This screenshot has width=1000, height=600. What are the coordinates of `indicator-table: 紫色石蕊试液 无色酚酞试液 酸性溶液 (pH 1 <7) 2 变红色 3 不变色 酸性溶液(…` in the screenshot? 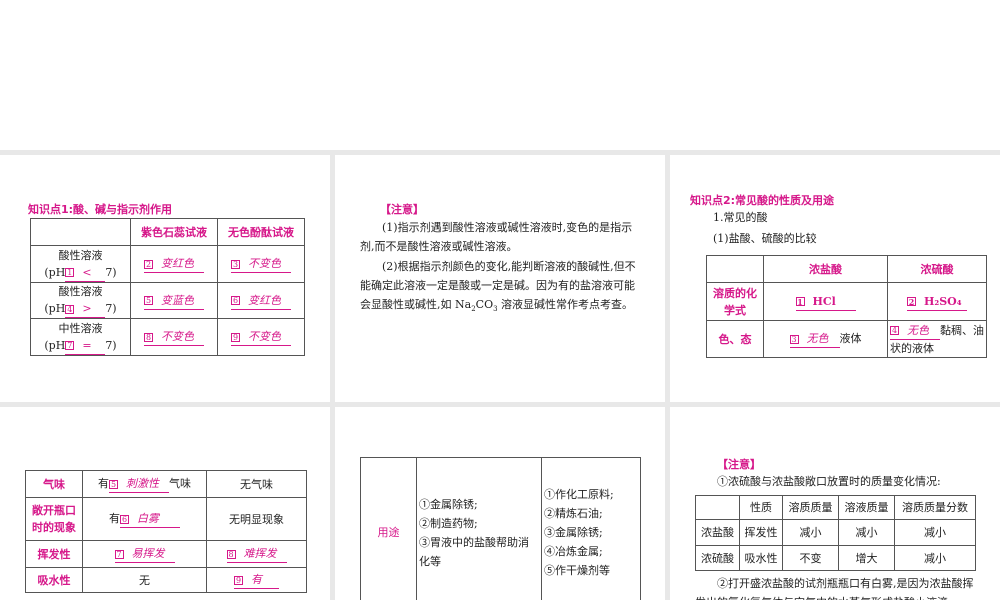 It's located at (167, 287).